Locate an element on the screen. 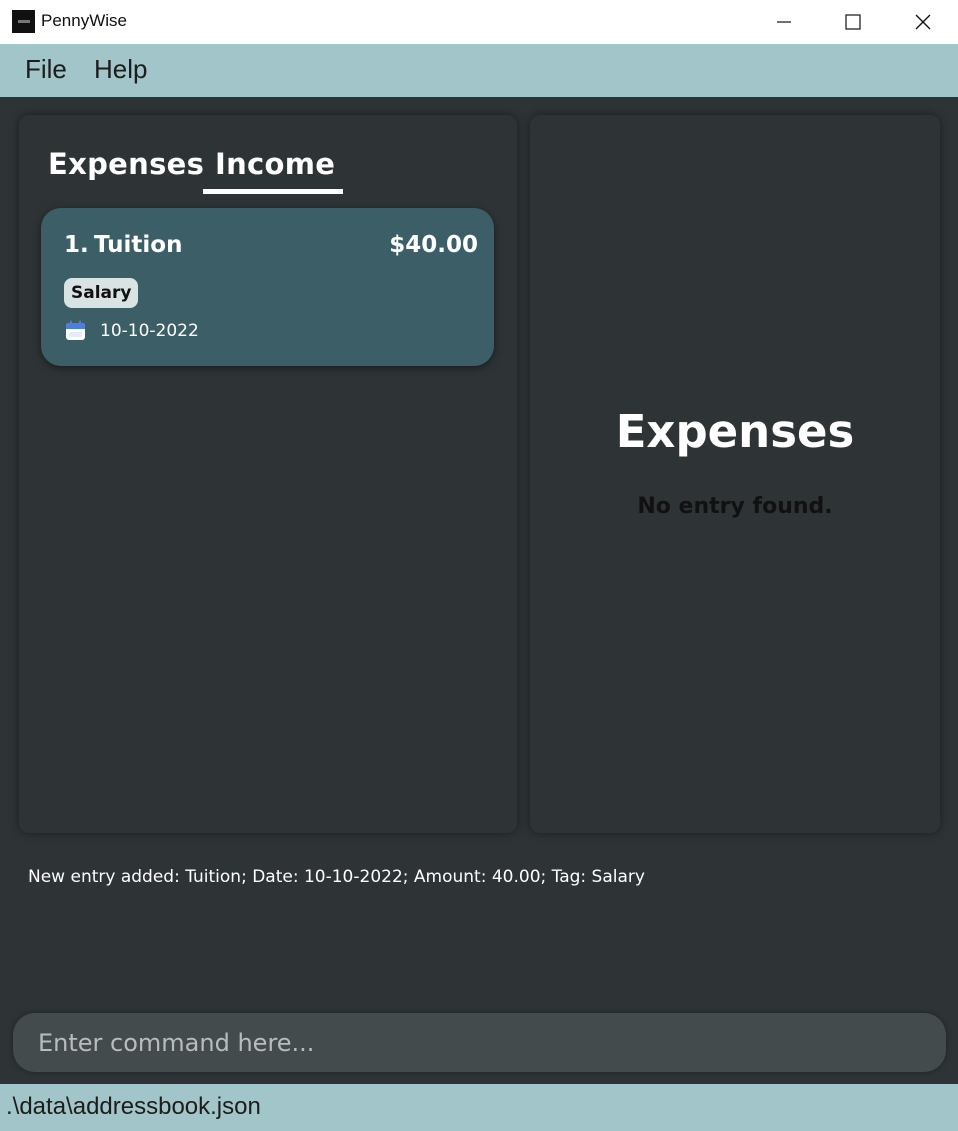 This screenshot has height=1131, width=958. selected-tab-indicator is located at coordinates (273, 191).